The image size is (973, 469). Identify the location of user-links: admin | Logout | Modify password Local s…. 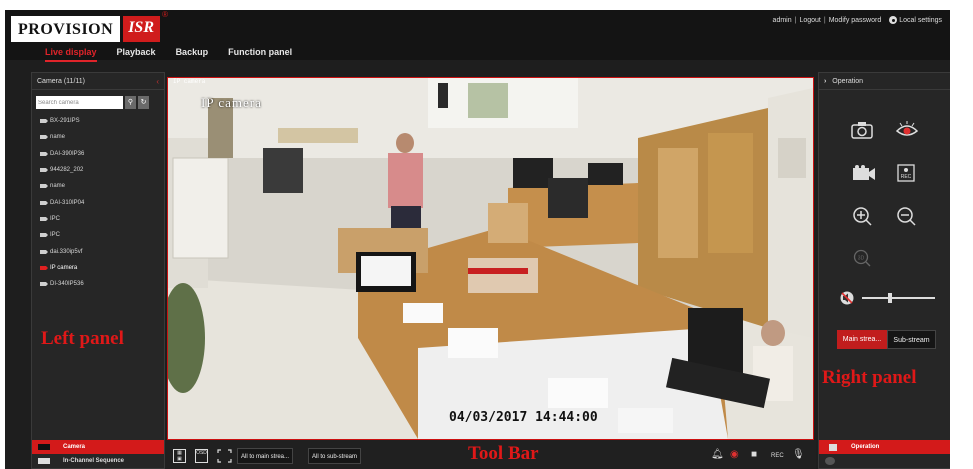
(857, 20).